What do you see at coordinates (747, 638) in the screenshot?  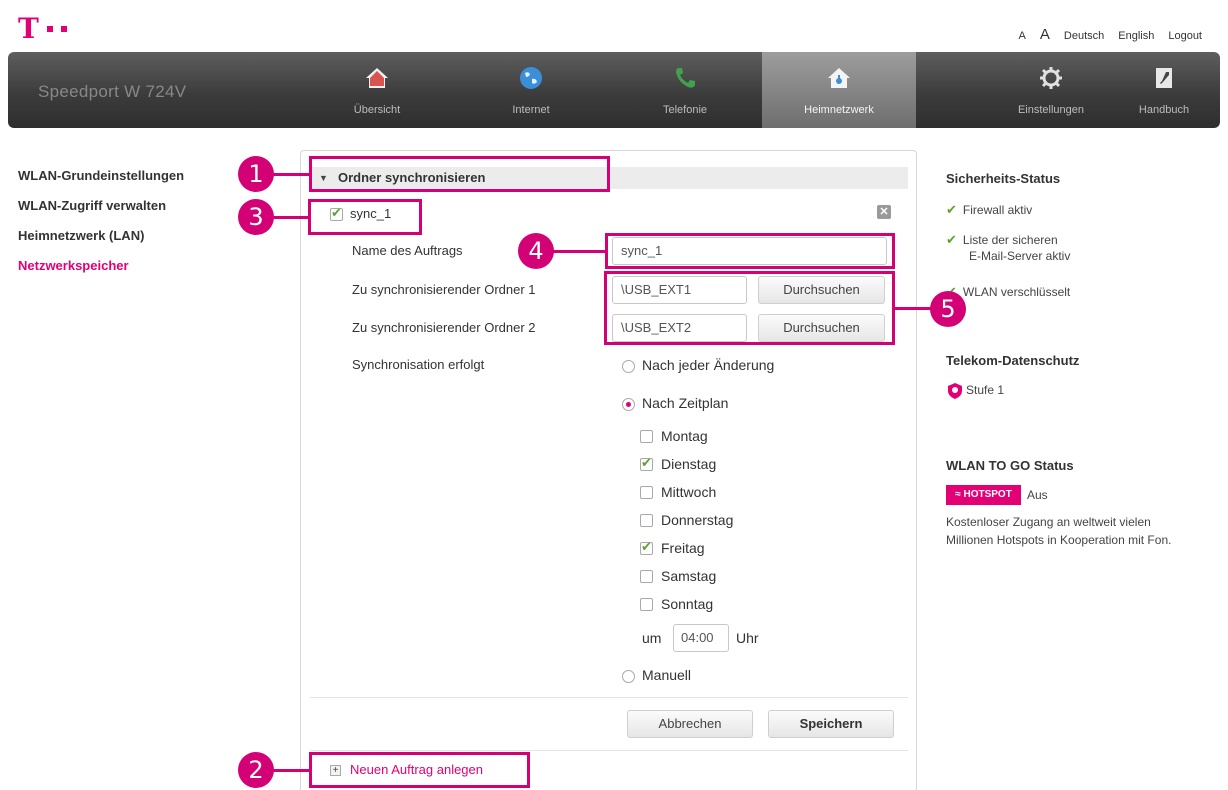 I see `time-suffix: Uhr` at bounding box center [747, 638].